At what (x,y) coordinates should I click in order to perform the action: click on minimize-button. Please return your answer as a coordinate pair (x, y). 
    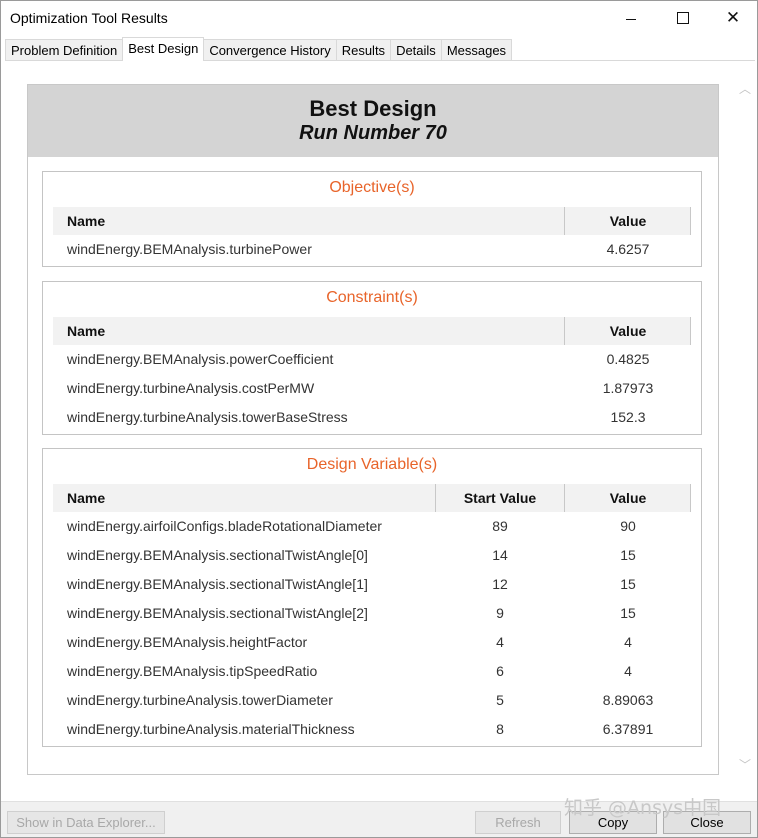
    Looking at the image, I should click on (631, 18).